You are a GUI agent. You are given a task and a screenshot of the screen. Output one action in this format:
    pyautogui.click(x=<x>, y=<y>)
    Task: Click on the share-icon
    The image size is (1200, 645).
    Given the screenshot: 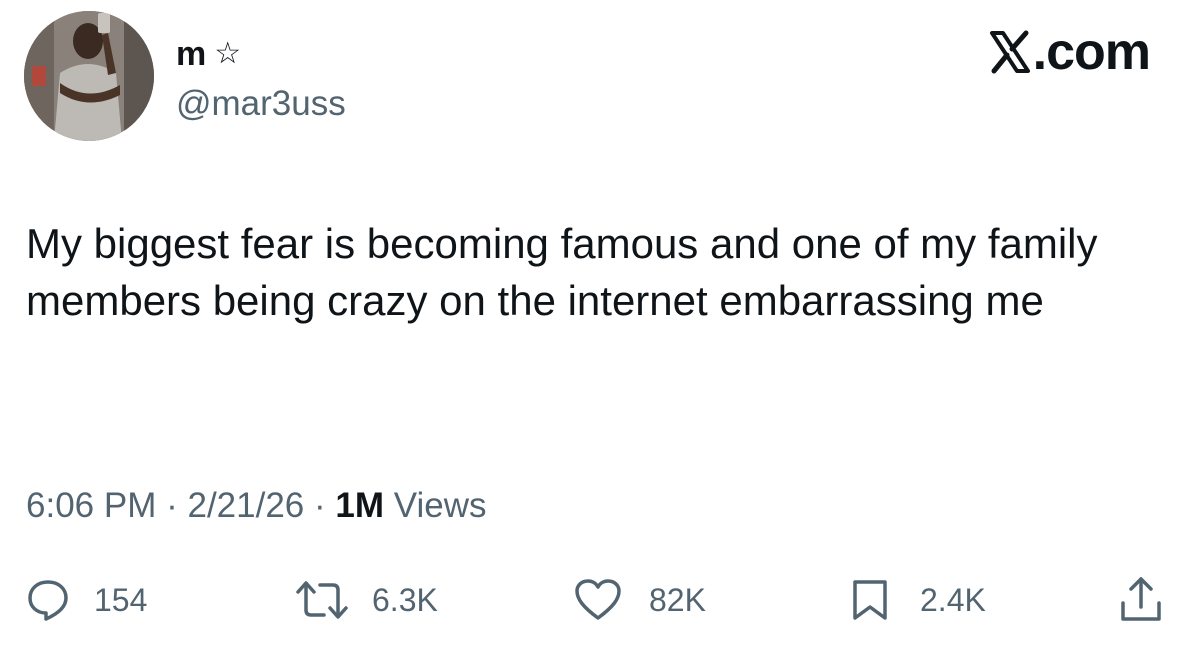 What is the action you would take?
    pyautogui.click(x=1141, y=599)
    